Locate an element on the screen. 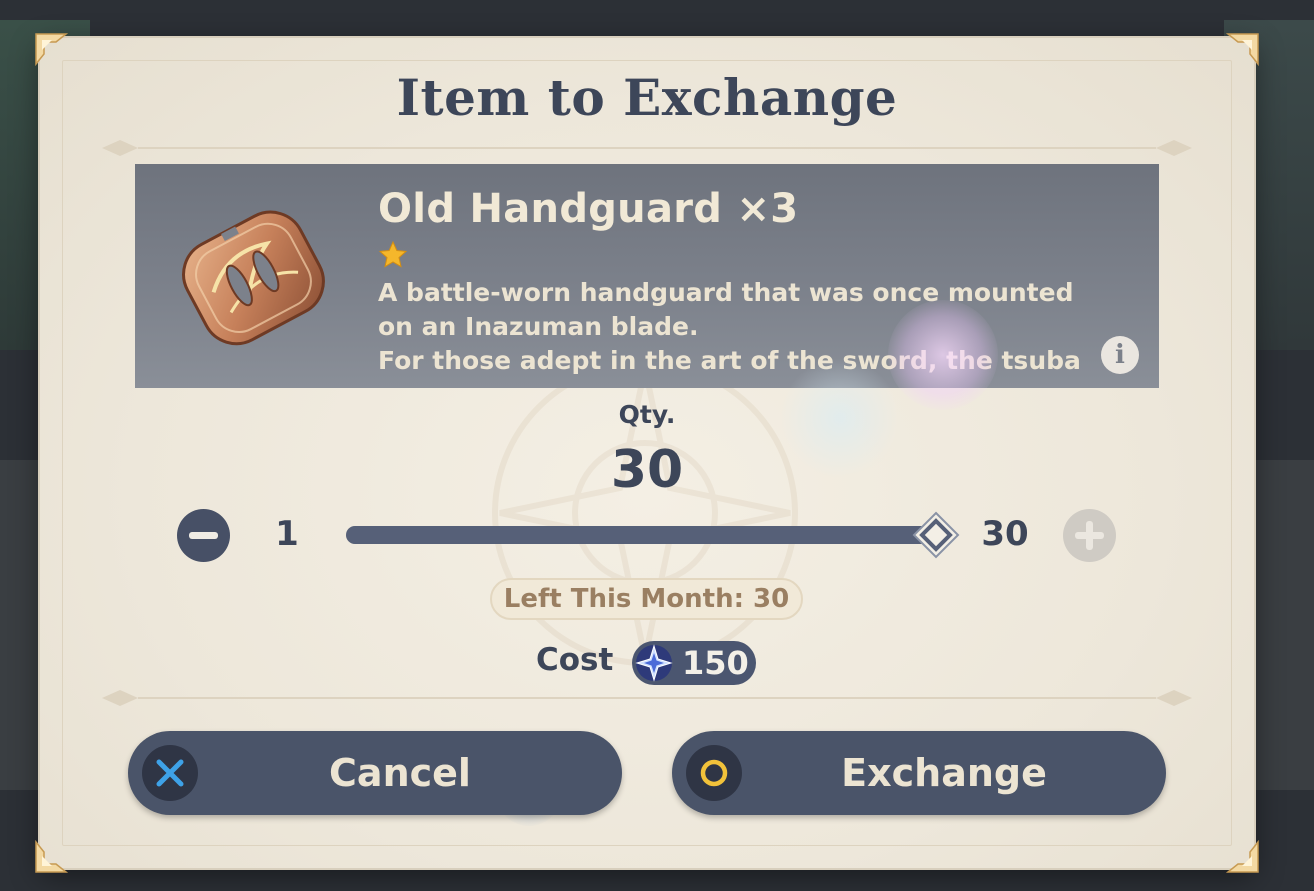  quantity-value: 30 is located at coordinates (647, 470).